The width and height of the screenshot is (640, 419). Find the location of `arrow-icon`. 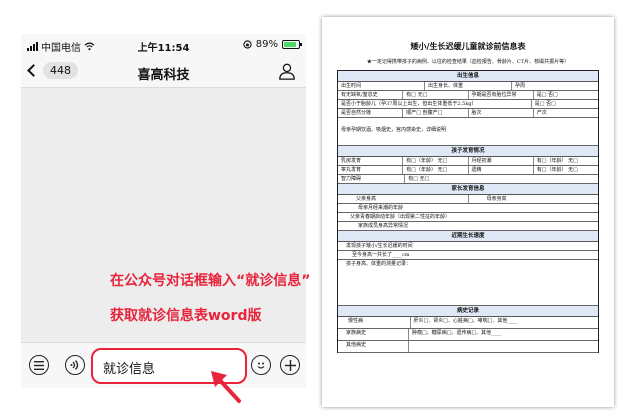

arrow-icon is located at coordinates (226, 387).